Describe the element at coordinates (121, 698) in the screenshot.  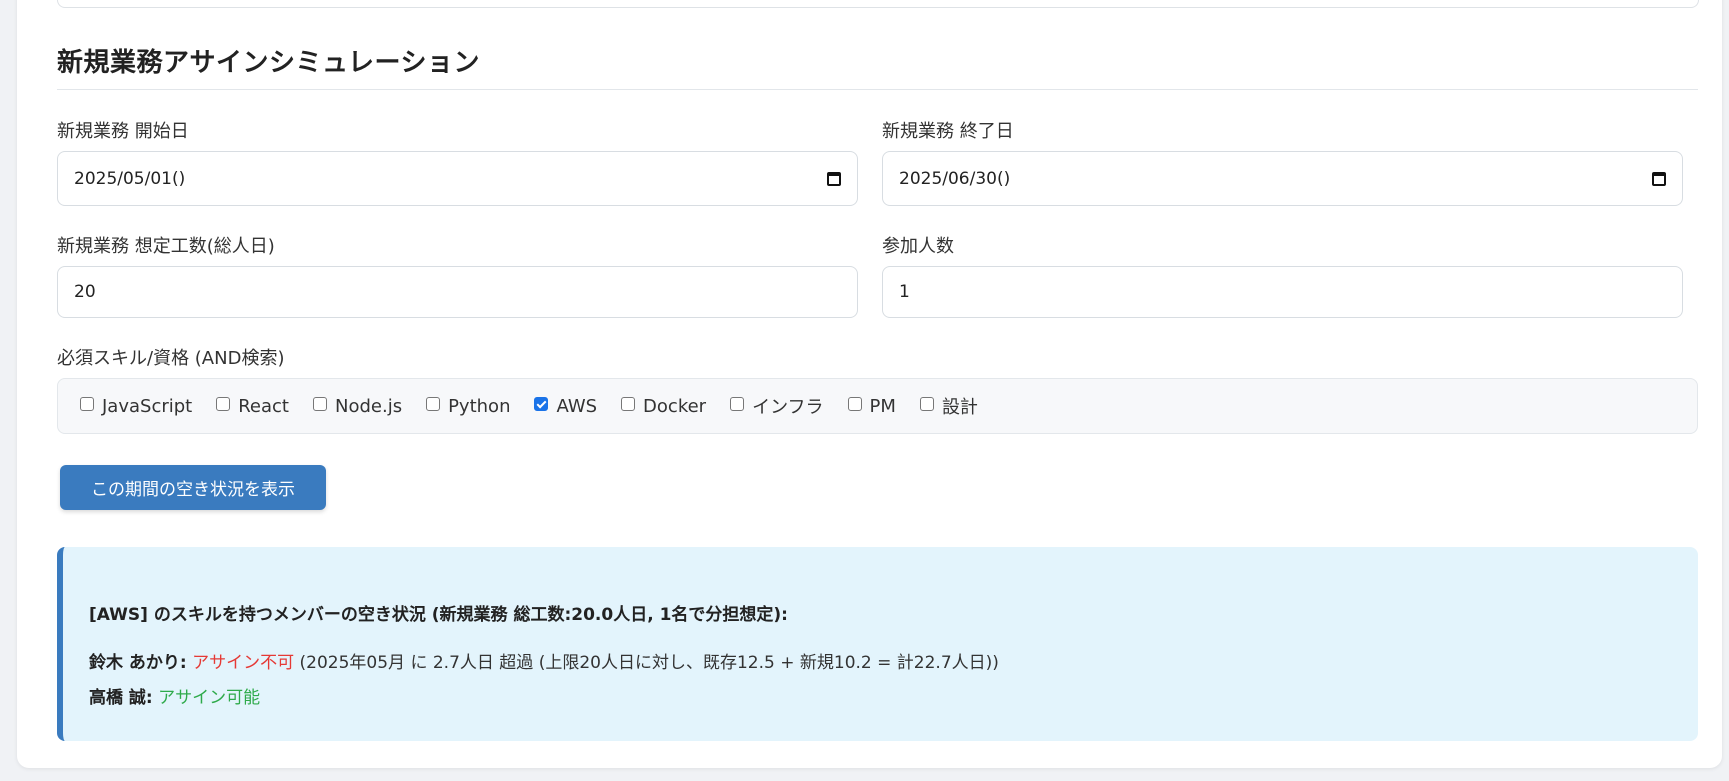
I see `member-name: 高橋 誠:` at that location.